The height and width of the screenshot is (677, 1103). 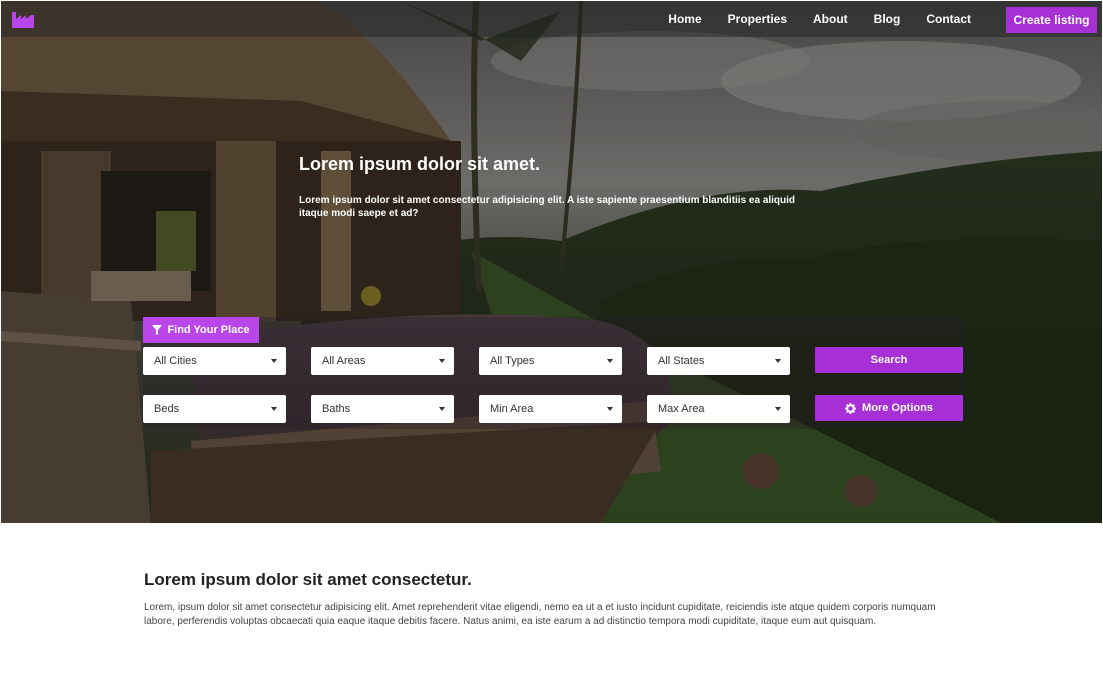 What do you see at coordinates (512, 409) in the screenshot?
I see `select-min-area-value: Min Area` at bounding box center [512, 409].